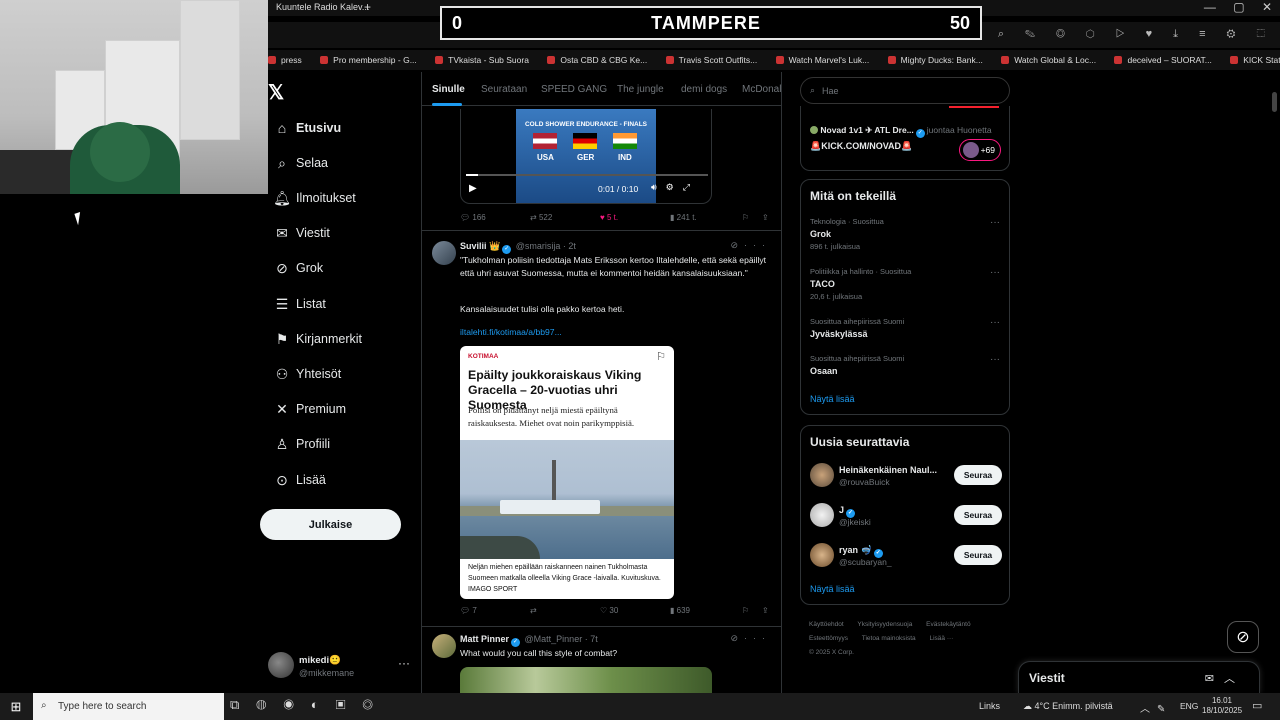 This screenshot has height=720, width=1280. I want to click on trend-item: Suosittua aihepiirissä Suomi Osaan ···, so click(905, 365).